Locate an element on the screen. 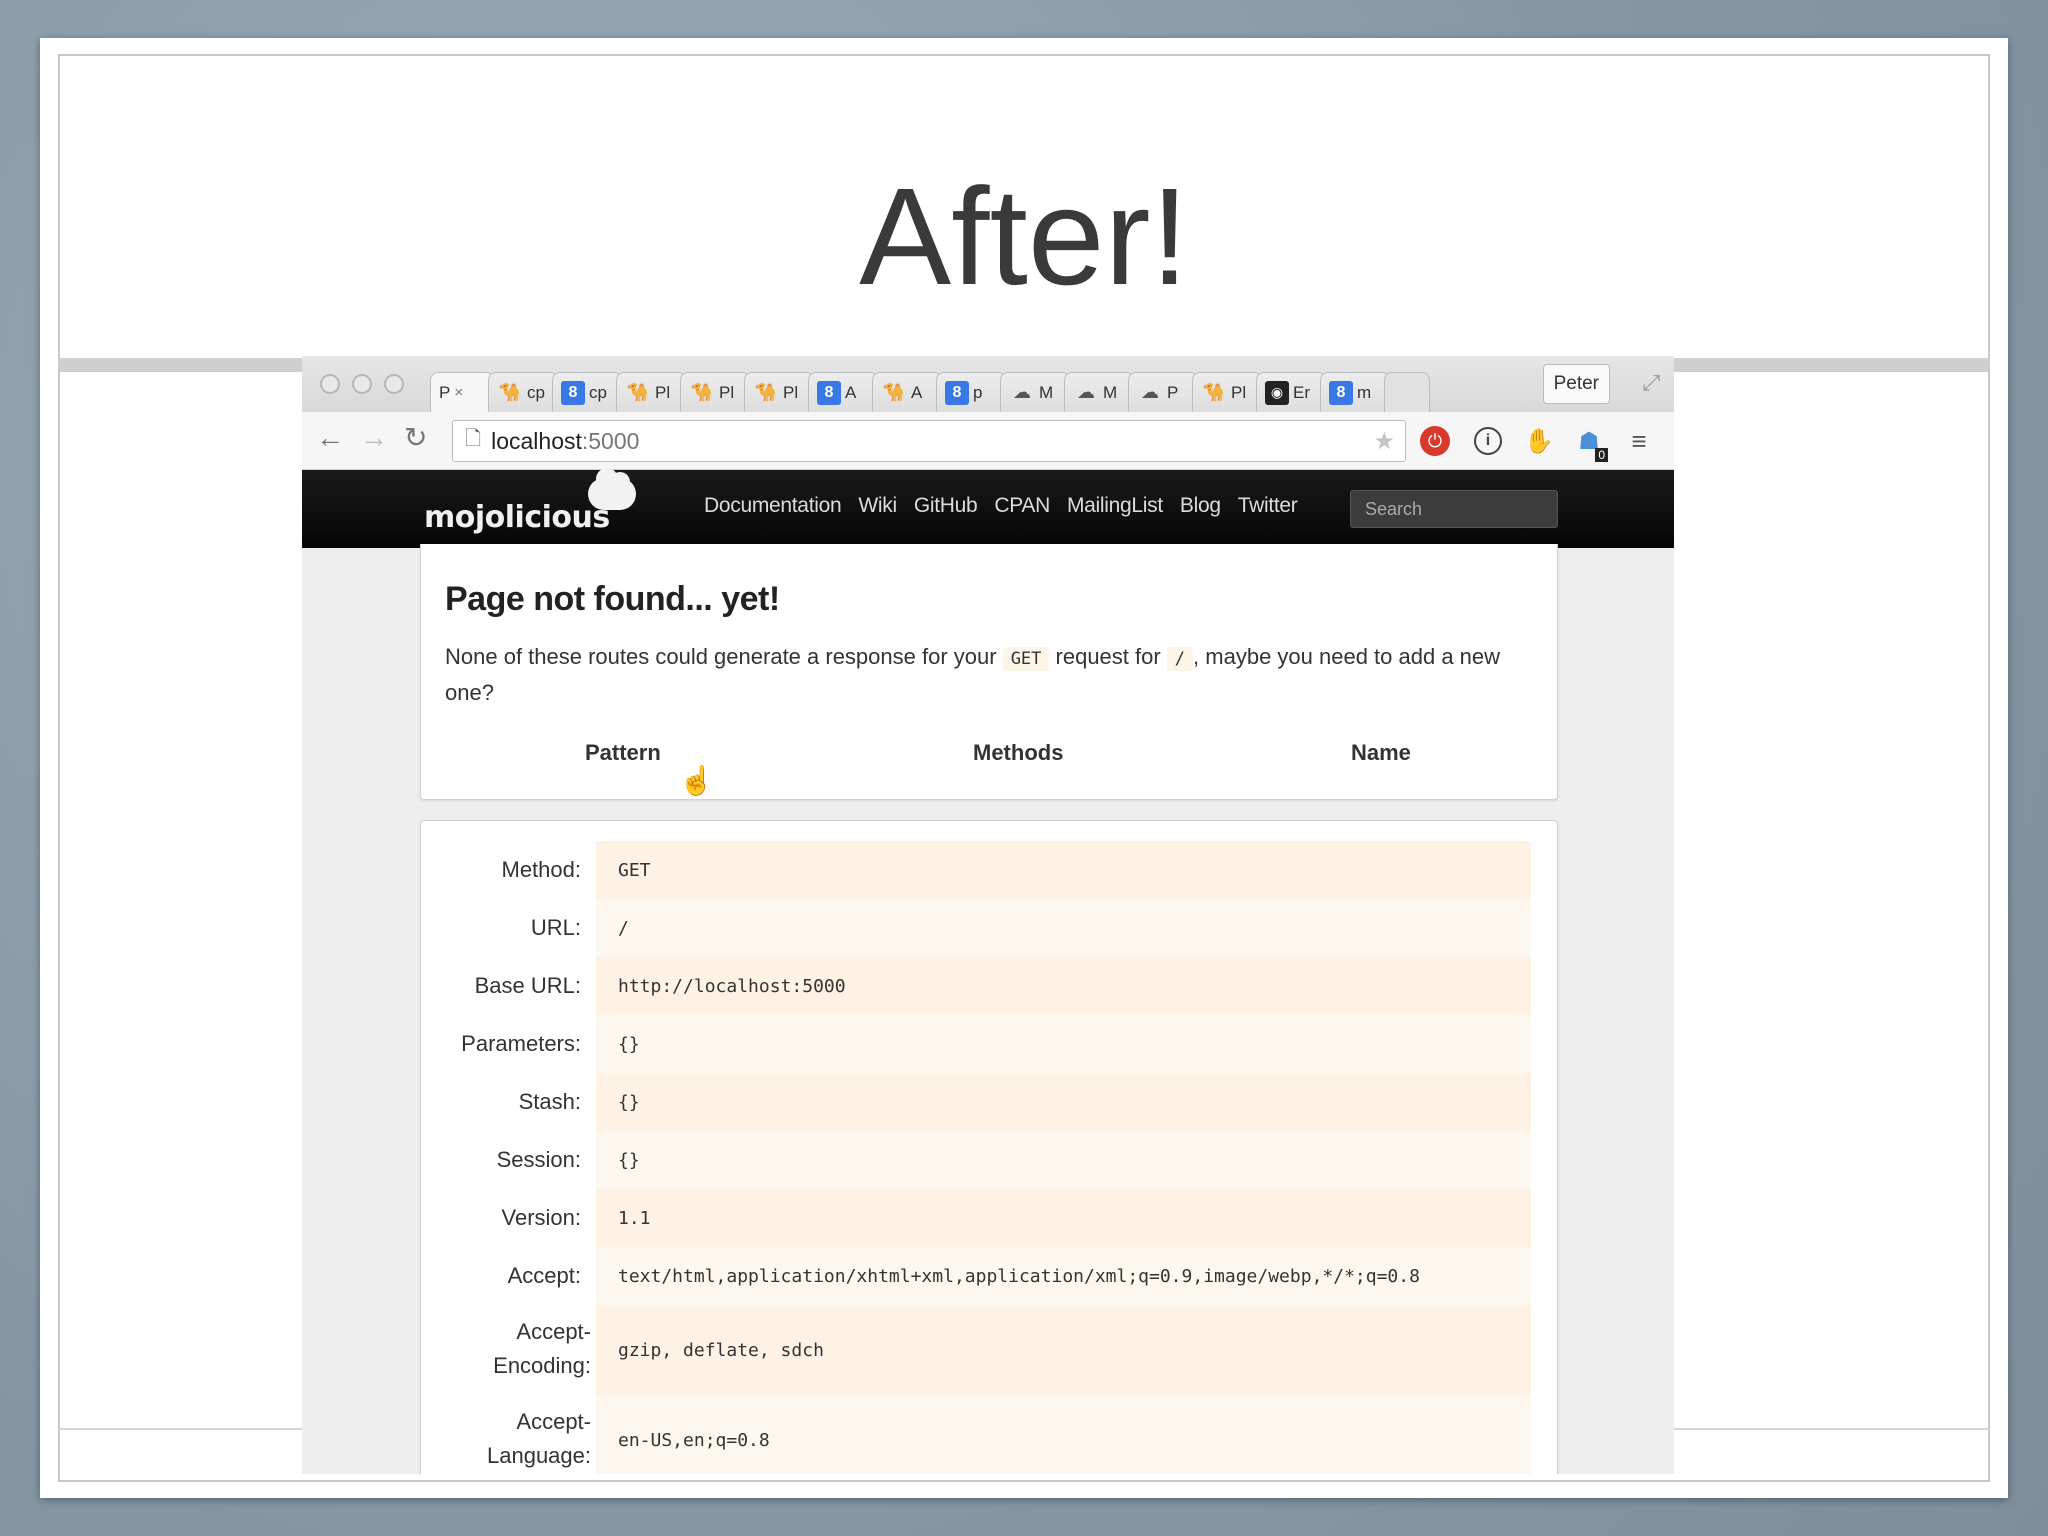 The height and width of the screenshot is (1536, 2048). adblock-extension-icon: ⏻ is located at coordinates (1435, 441).